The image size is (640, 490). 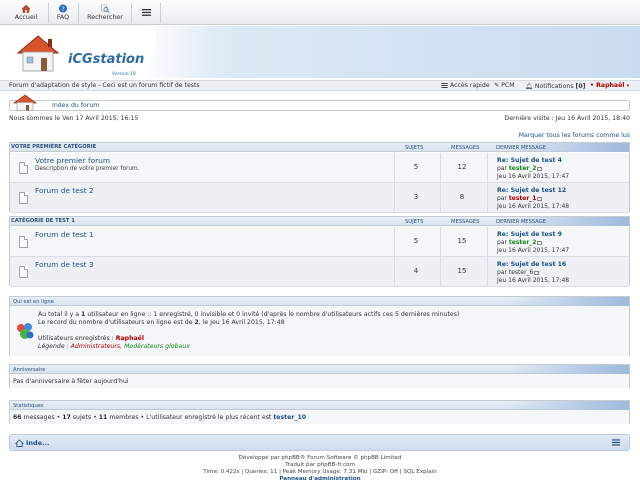 What do you see at coordinates (531, 264) in the screenshot?
I see `last-post-title: Re: Sujet de test 16` at bounding box center [531, 264].